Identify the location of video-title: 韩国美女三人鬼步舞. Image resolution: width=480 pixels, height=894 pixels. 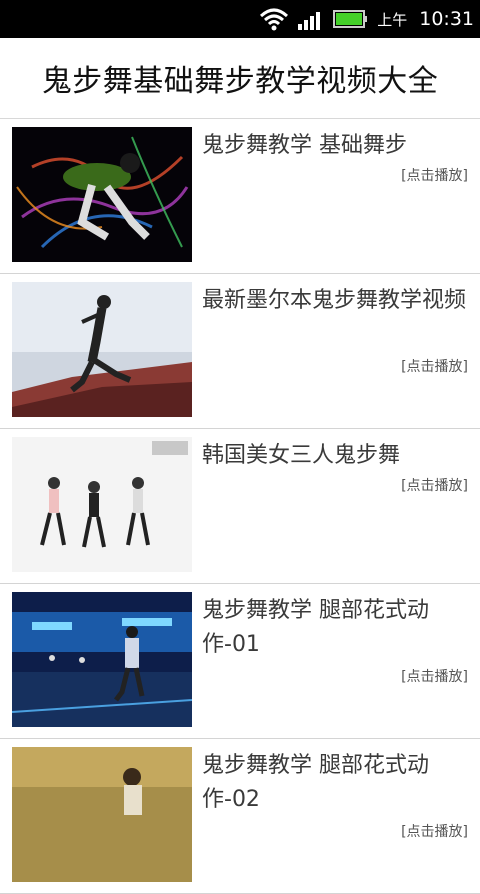
(338, 456).